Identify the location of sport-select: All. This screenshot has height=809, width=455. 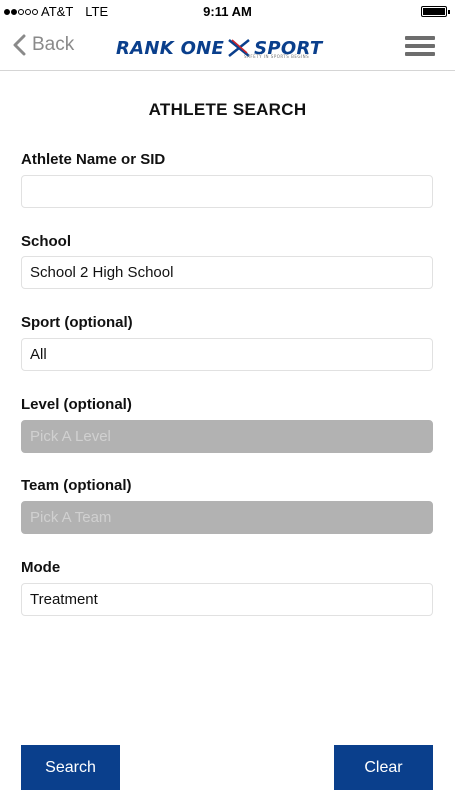
(227, 354).